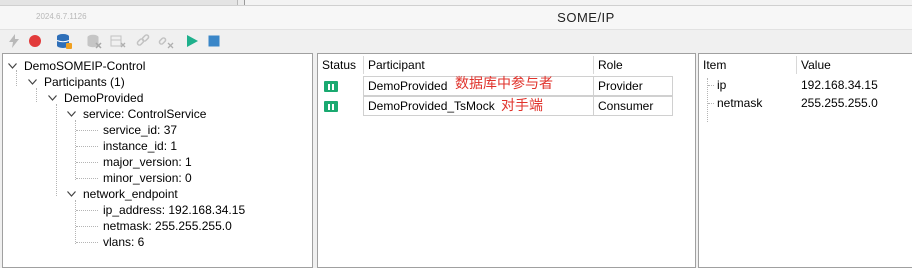 The width and height of the screenshot is (912, 268). What do you see at coordinates (167, 226) in the screenshot?
I see `tree-leaf-netmask: netmask: 255.255.255.0` at bounding box center [167, 226].